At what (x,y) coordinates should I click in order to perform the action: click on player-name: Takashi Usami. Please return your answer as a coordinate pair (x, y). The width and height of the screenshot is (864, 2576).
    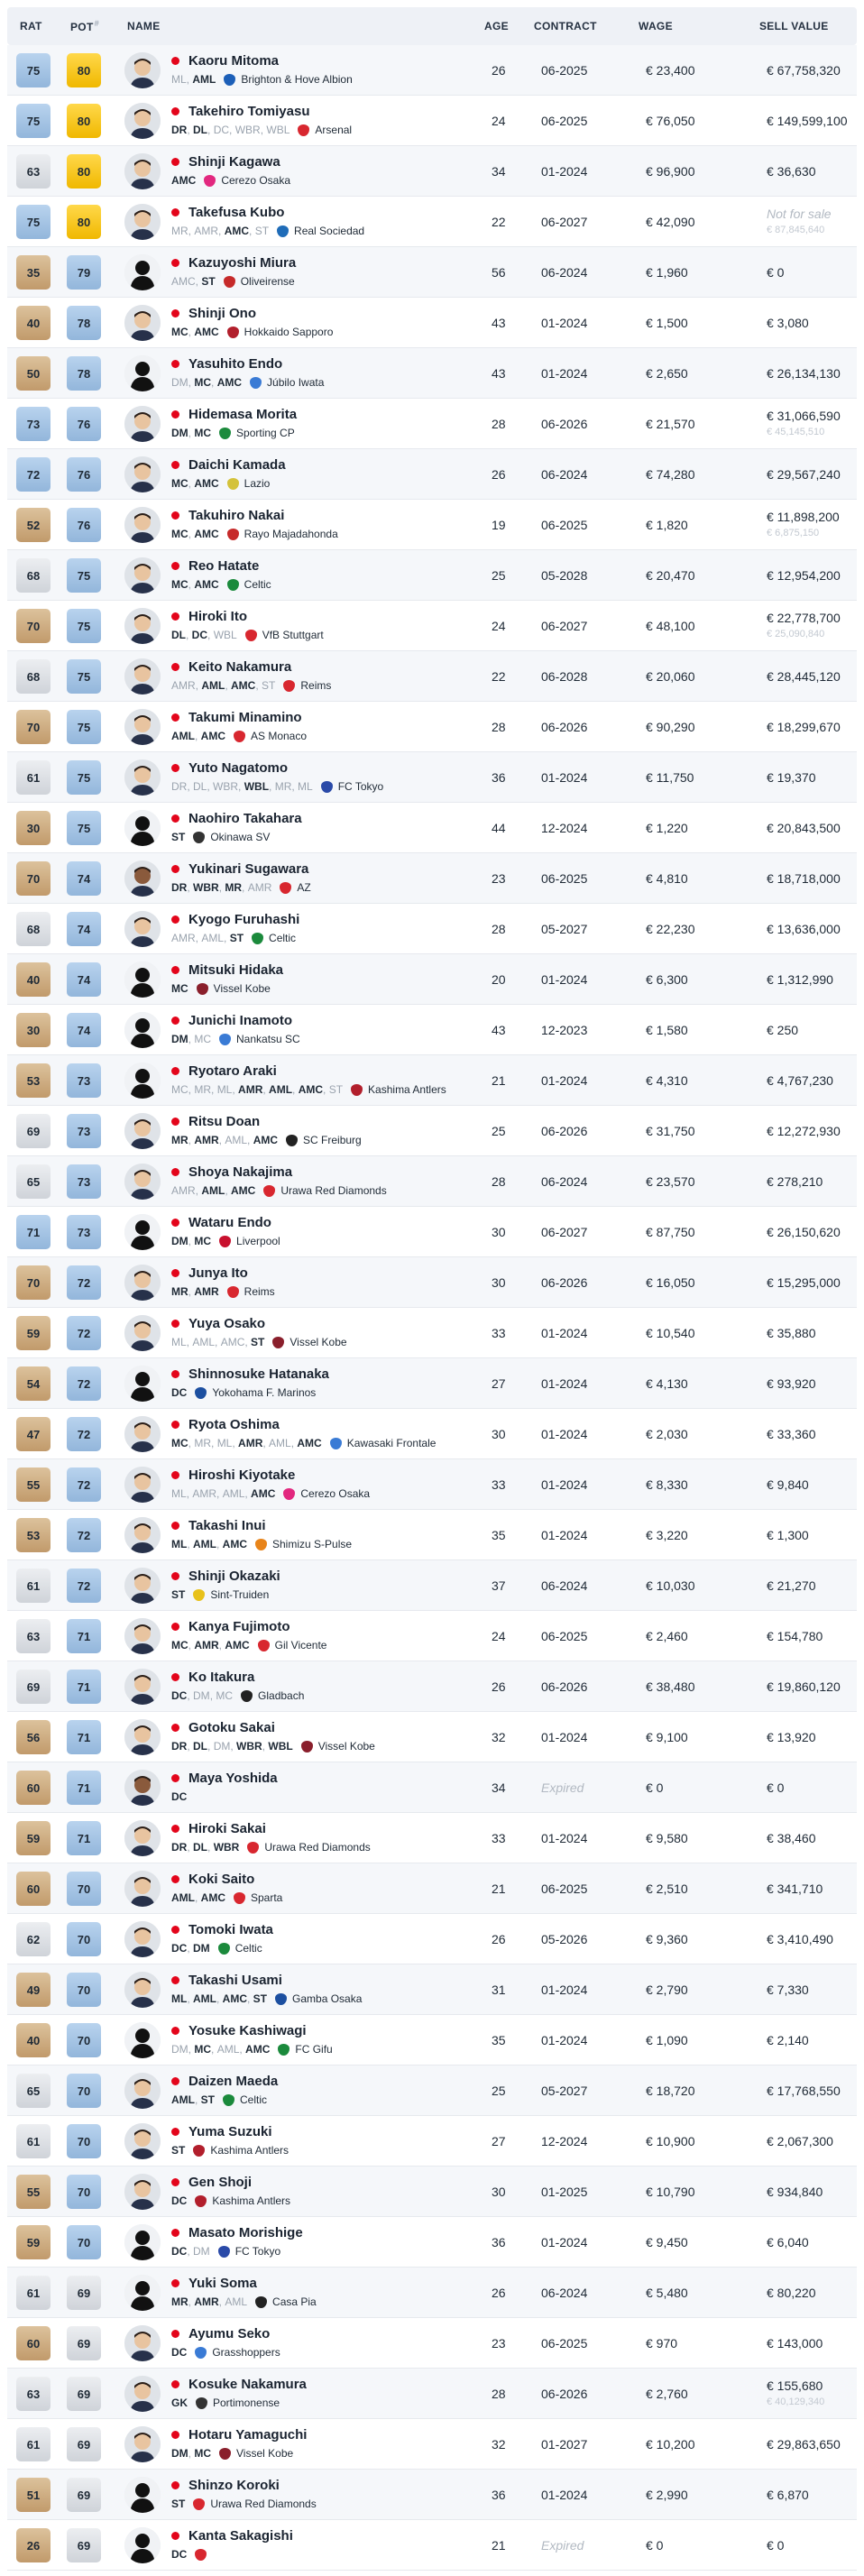
    Looking at the image, I should click on (226, 1981).